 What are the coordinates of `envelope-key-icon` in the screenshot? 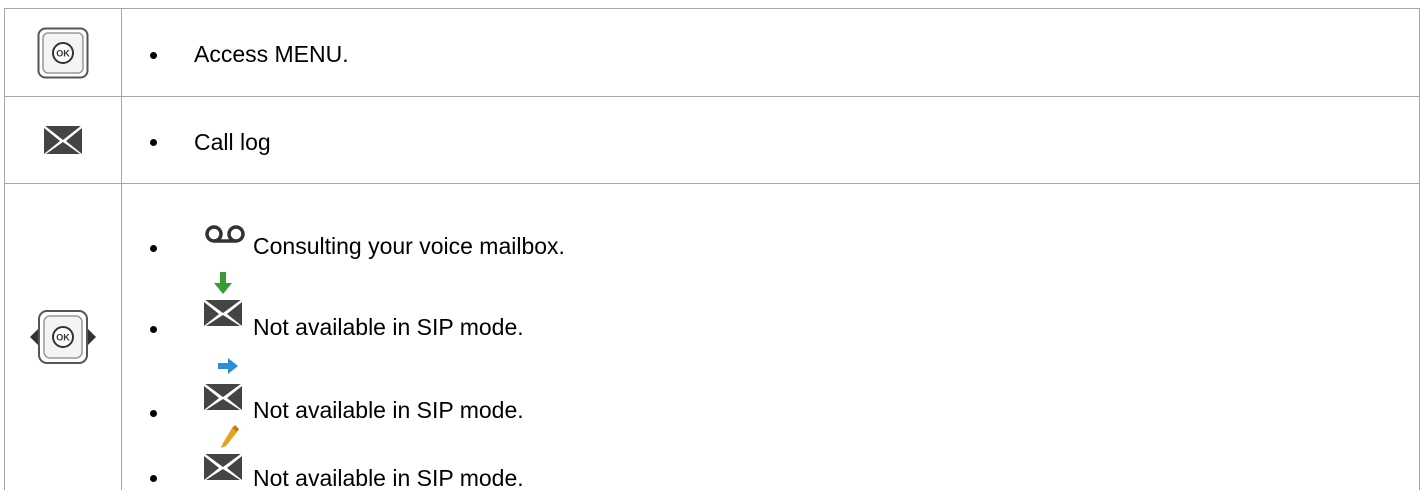 It's located at (62, 139).